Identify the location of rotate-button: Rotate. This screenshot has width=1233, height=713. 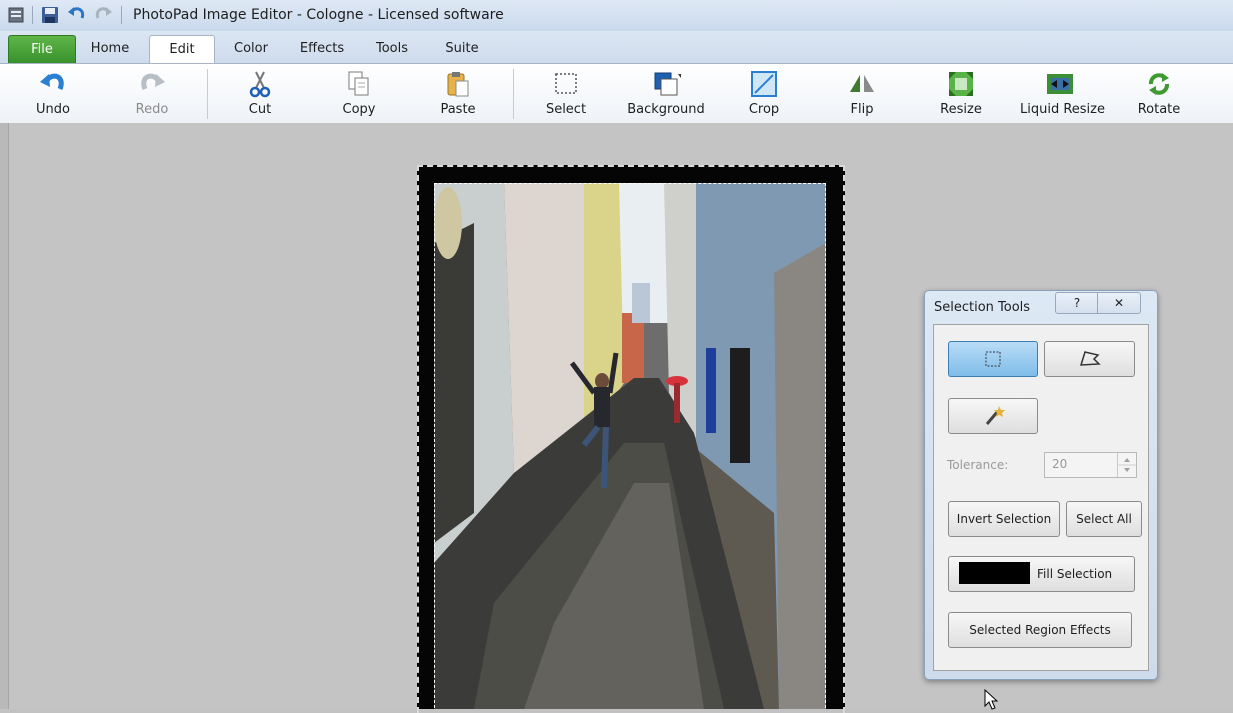
(1159, 93).